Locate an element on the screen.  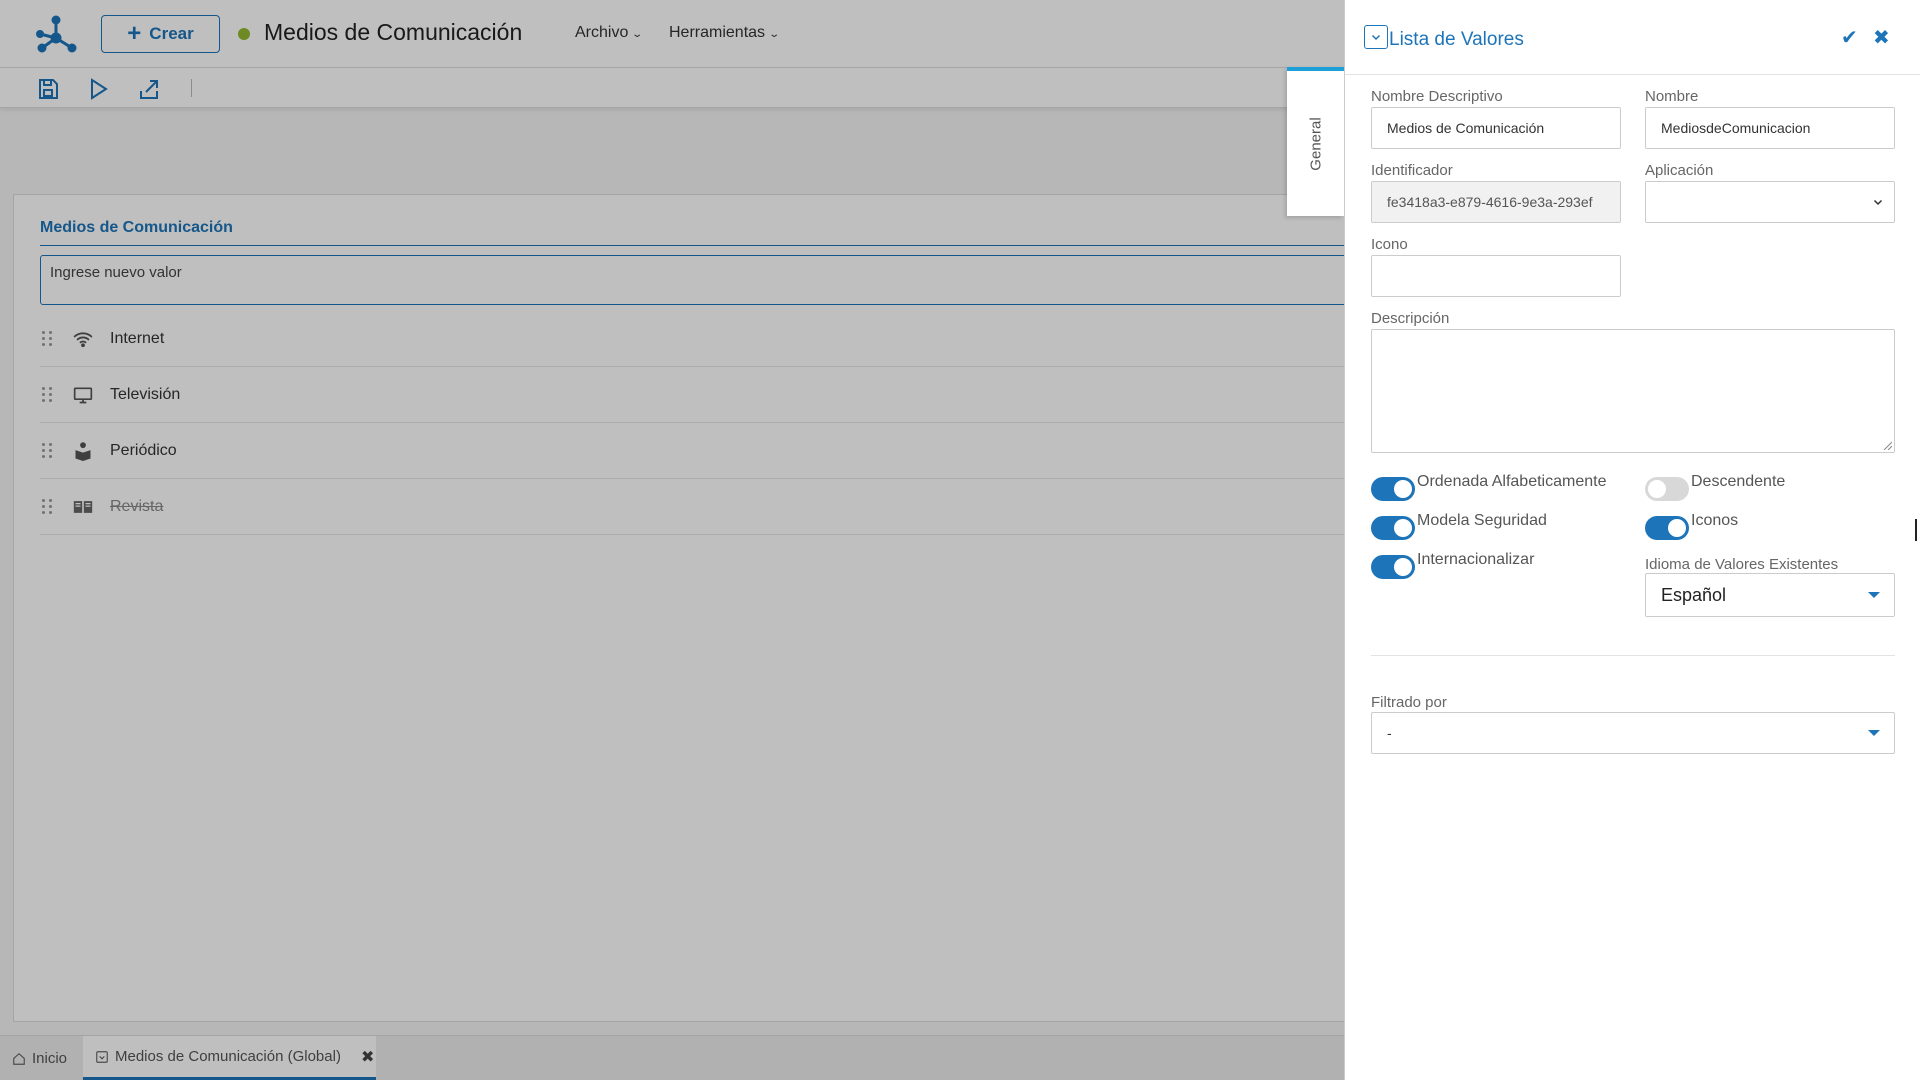
modela-seguridad-label: Modela Seguridad is located at coordinates (1482, 520).